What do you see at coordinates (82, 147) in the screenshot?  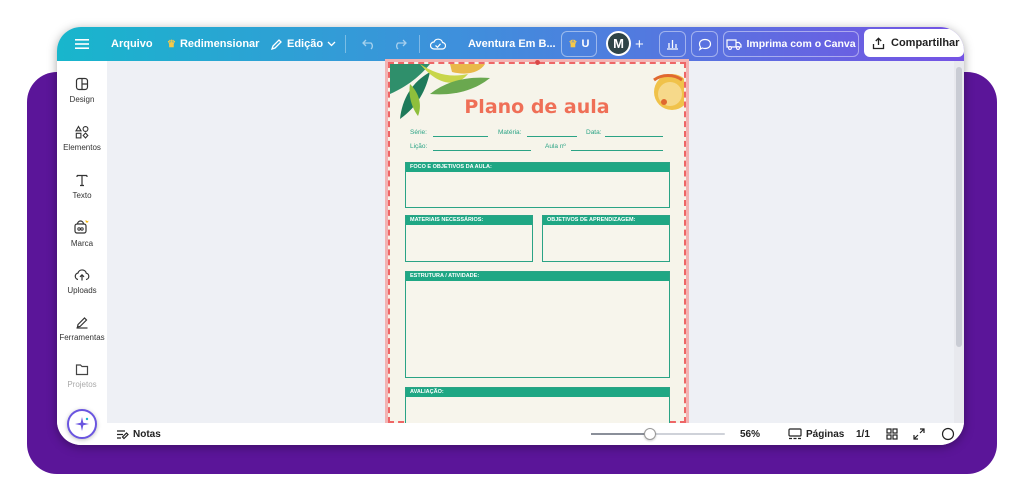 I see `sidebar-item-label: Elementos` at bounding box center [82, 147].